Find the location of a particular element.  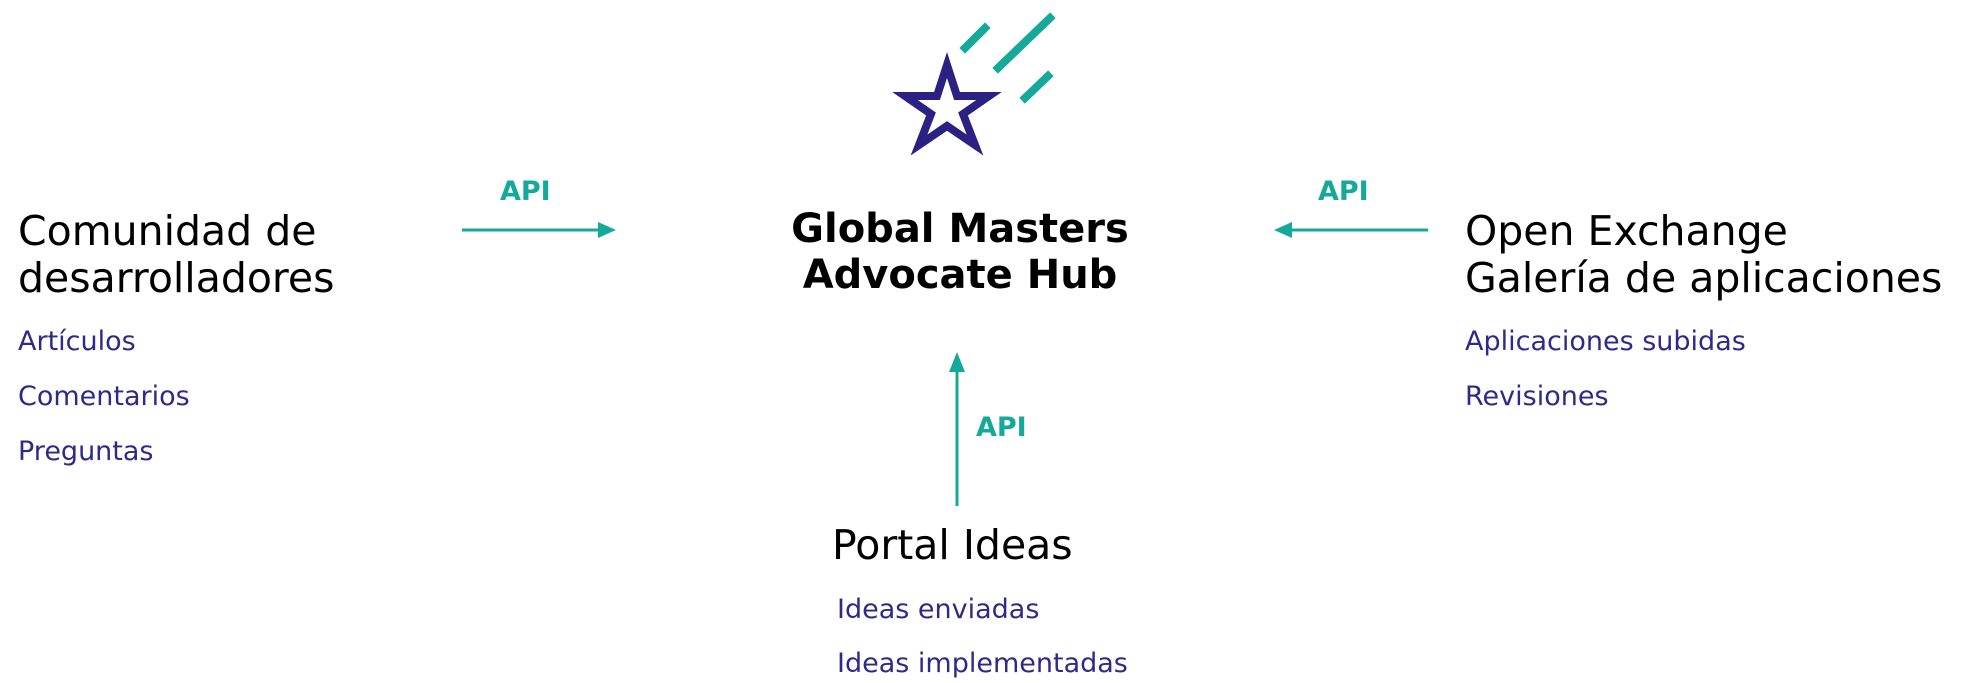

left-node-item-preguntas: Preguntas is located at coordinates (86, 451).